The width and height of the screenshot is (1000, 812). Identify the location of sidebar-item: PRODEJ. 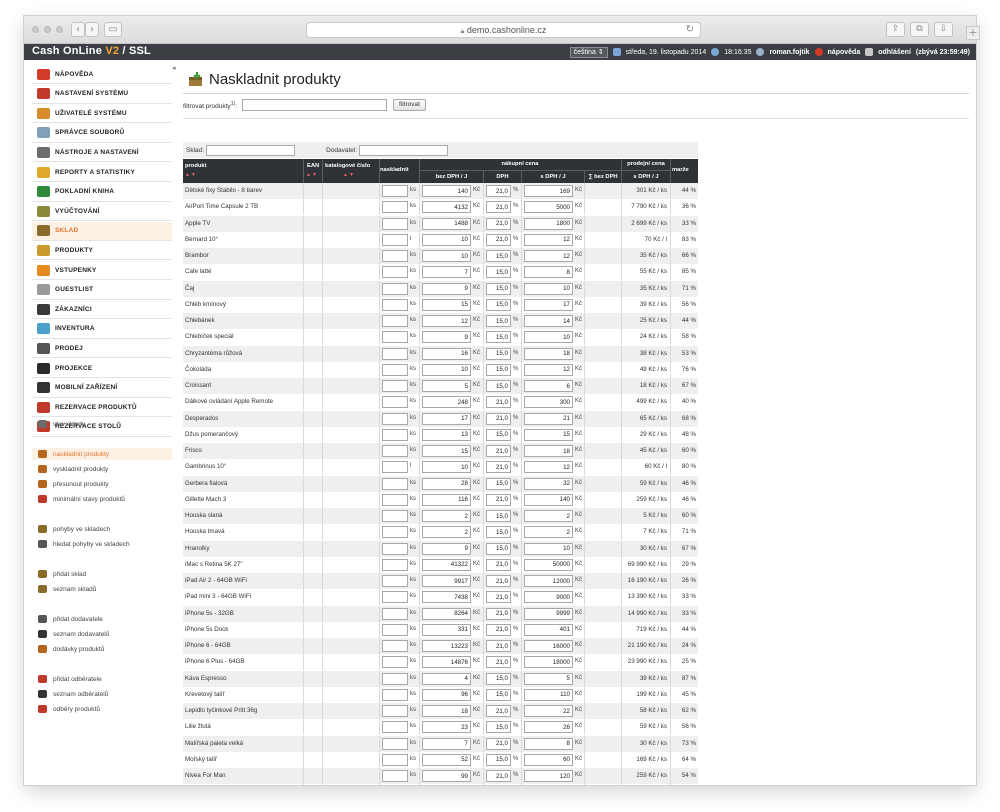
(102, 349).